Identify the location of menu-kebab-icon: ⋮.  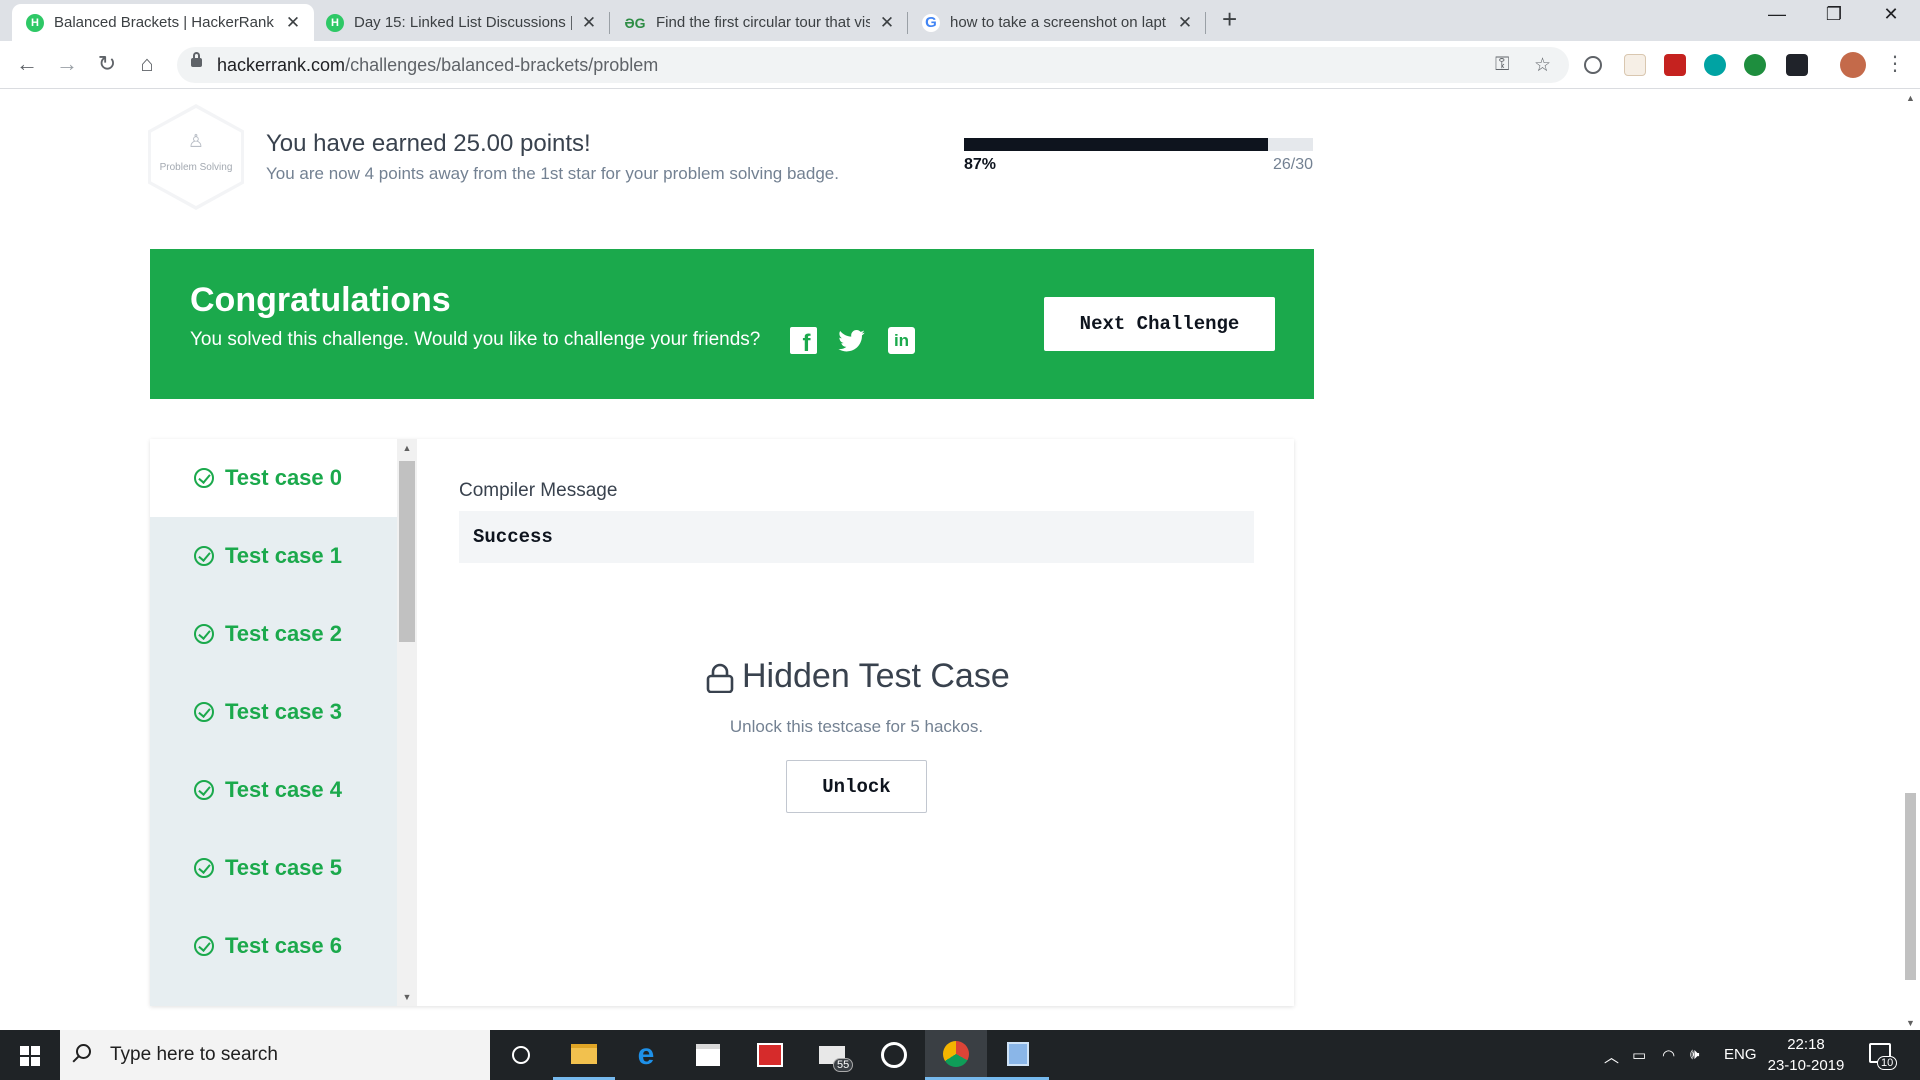
(1895, 63).